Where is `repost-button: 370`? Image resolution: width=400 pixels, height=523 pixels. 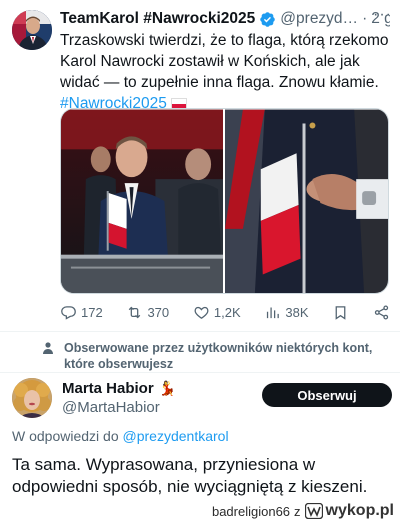
repost-button: 370 is located at coordinates (147, 312).